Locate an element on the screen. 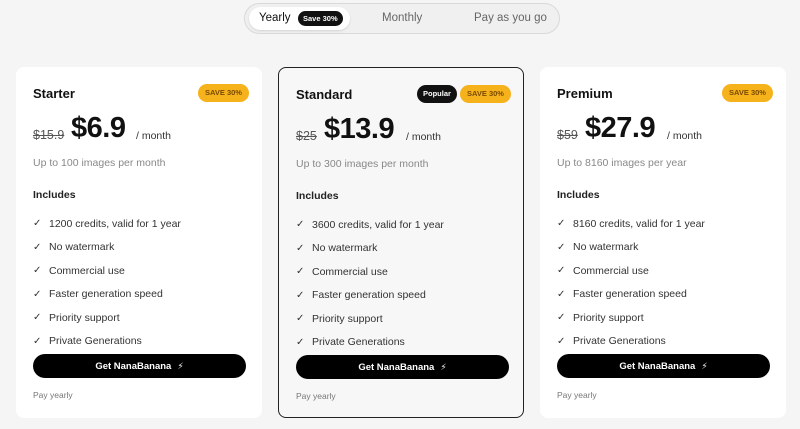 This screenshot has height=429, width=800. price: $27.9 is located at coordinates (620, 128).